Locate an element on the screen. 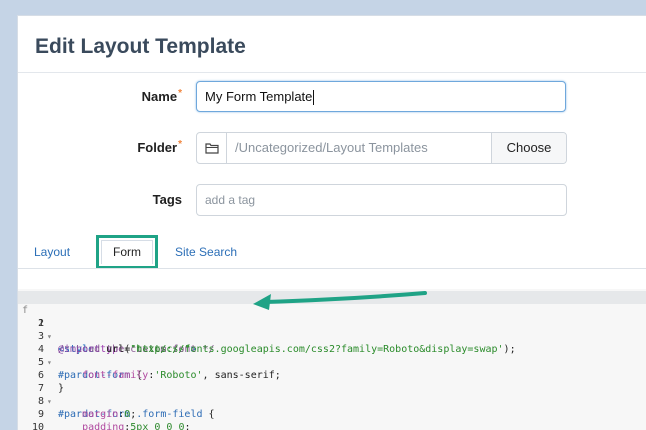 The width and height of the screenshot is (646, 430). code-line: 7 ▾ #pardot-form .form-field { is located at coordinates (332, 394).